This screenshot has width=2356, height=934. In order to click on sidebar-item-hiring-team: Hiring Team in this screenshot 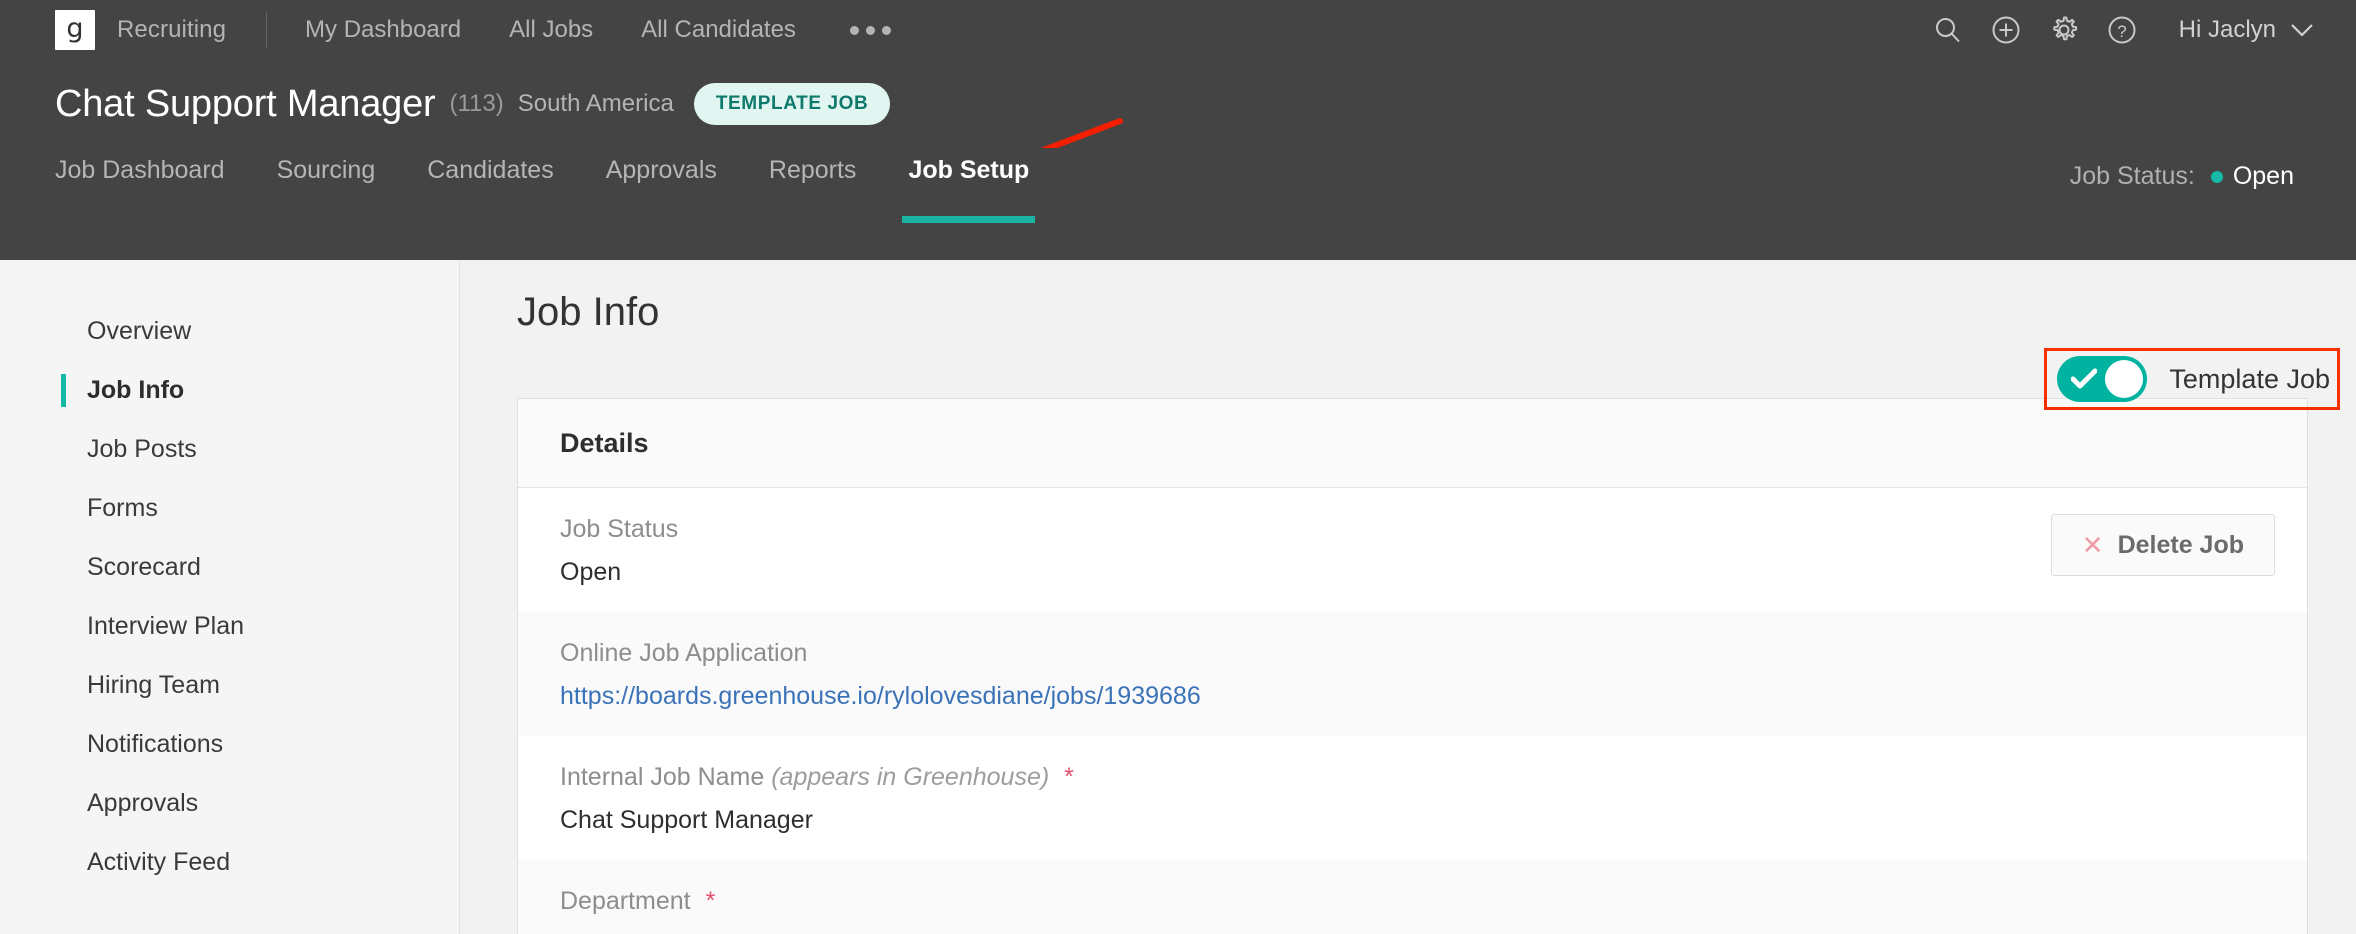, I will do `click(229, 685)`.